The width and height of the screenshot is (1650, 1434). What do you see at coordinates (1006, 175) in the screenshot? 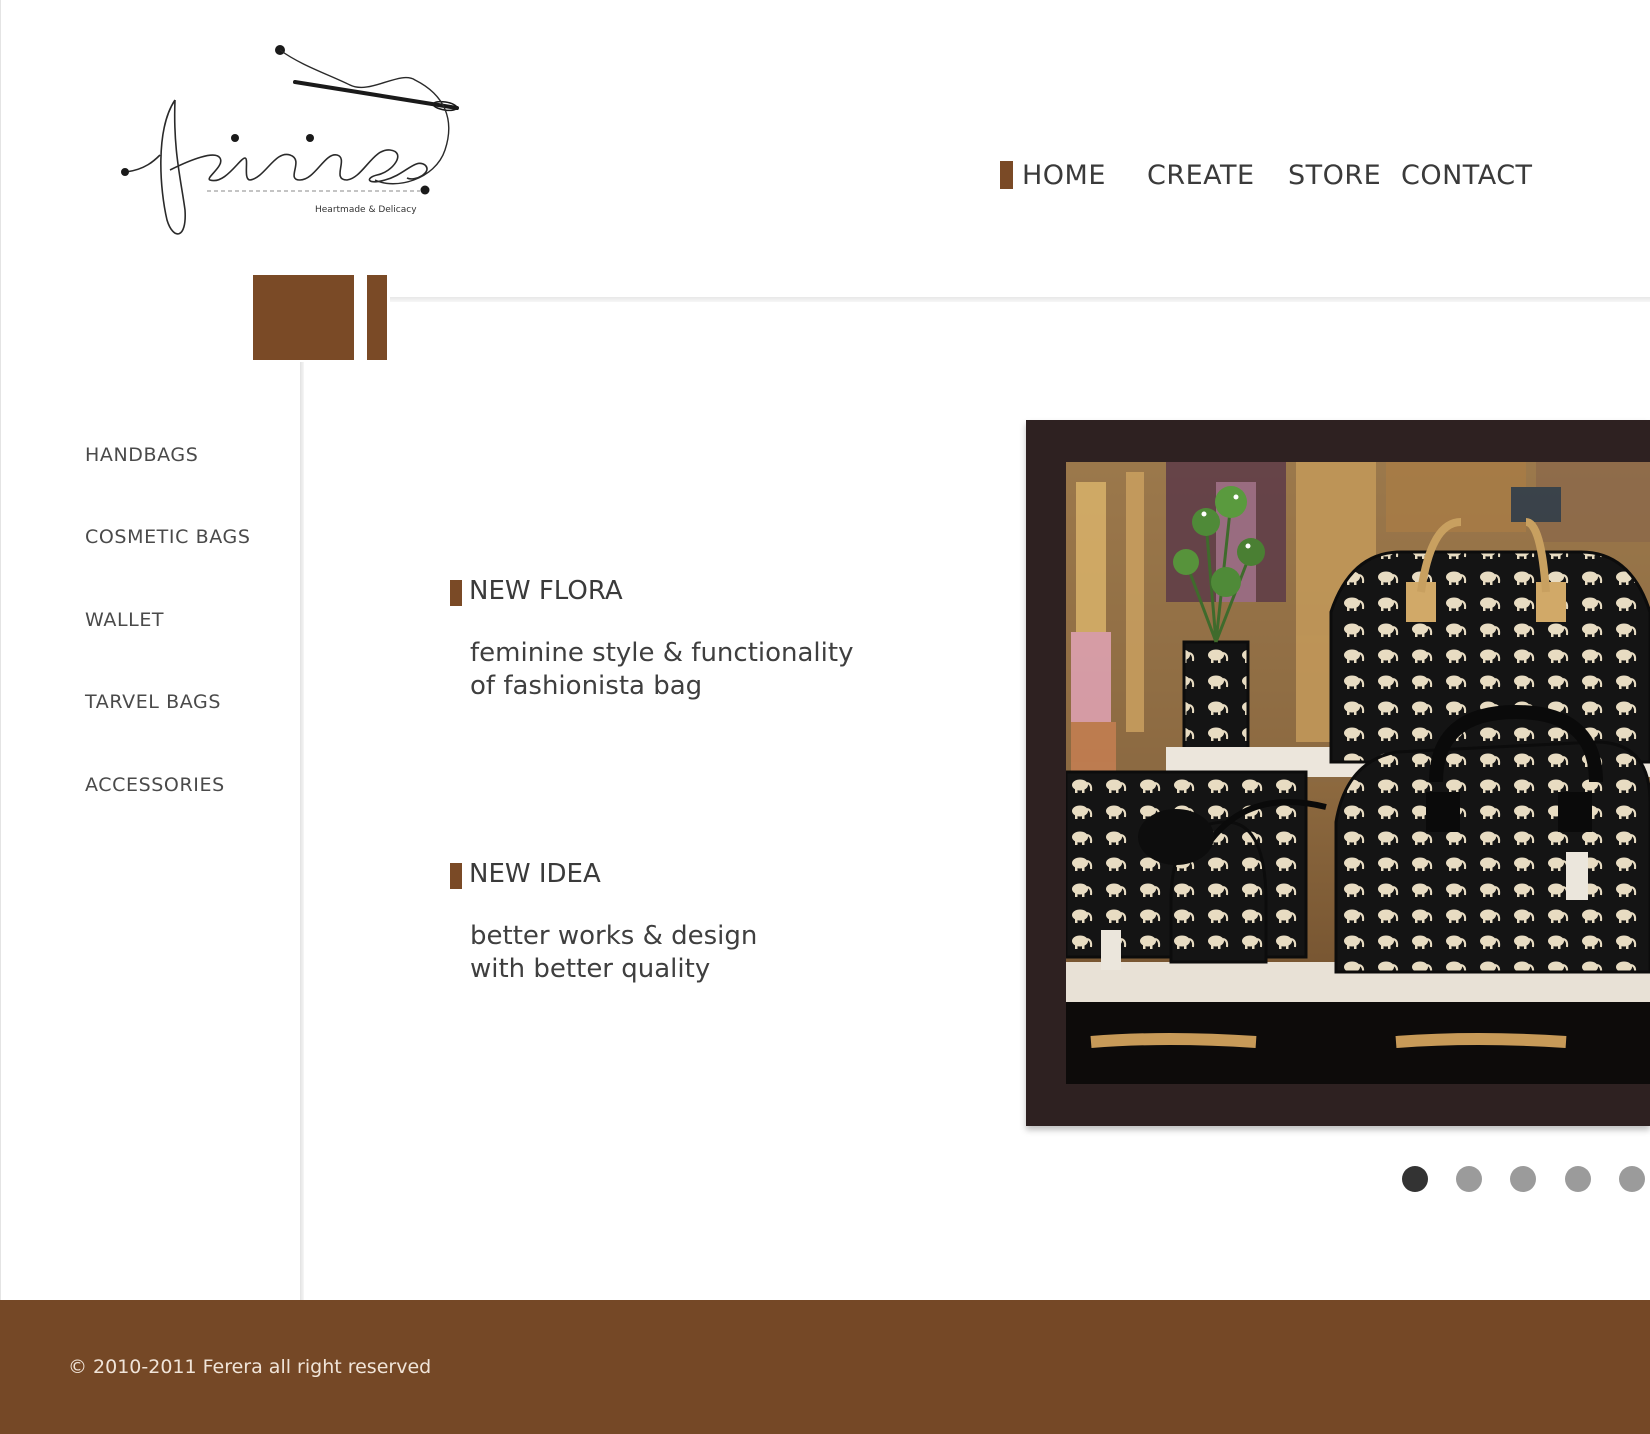
I see `nav-active-marker` at bounding box center [1006, 175].